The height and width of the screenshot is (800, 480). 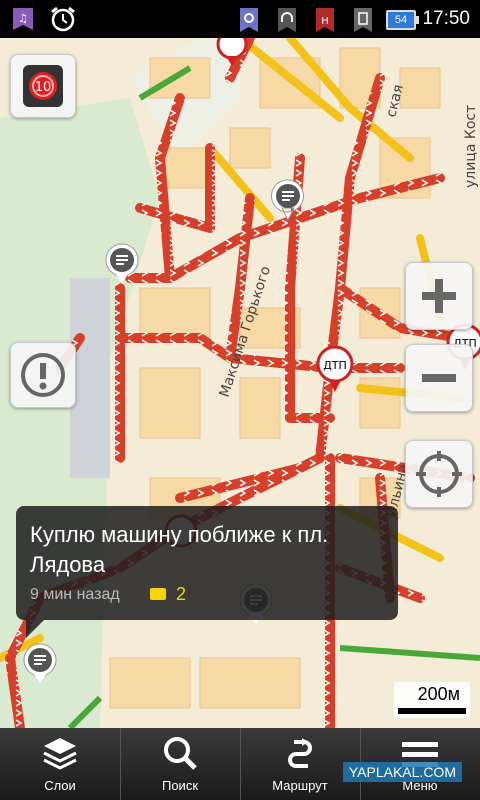 I want to click on exclamation-icon, so click(x=43, y=375).